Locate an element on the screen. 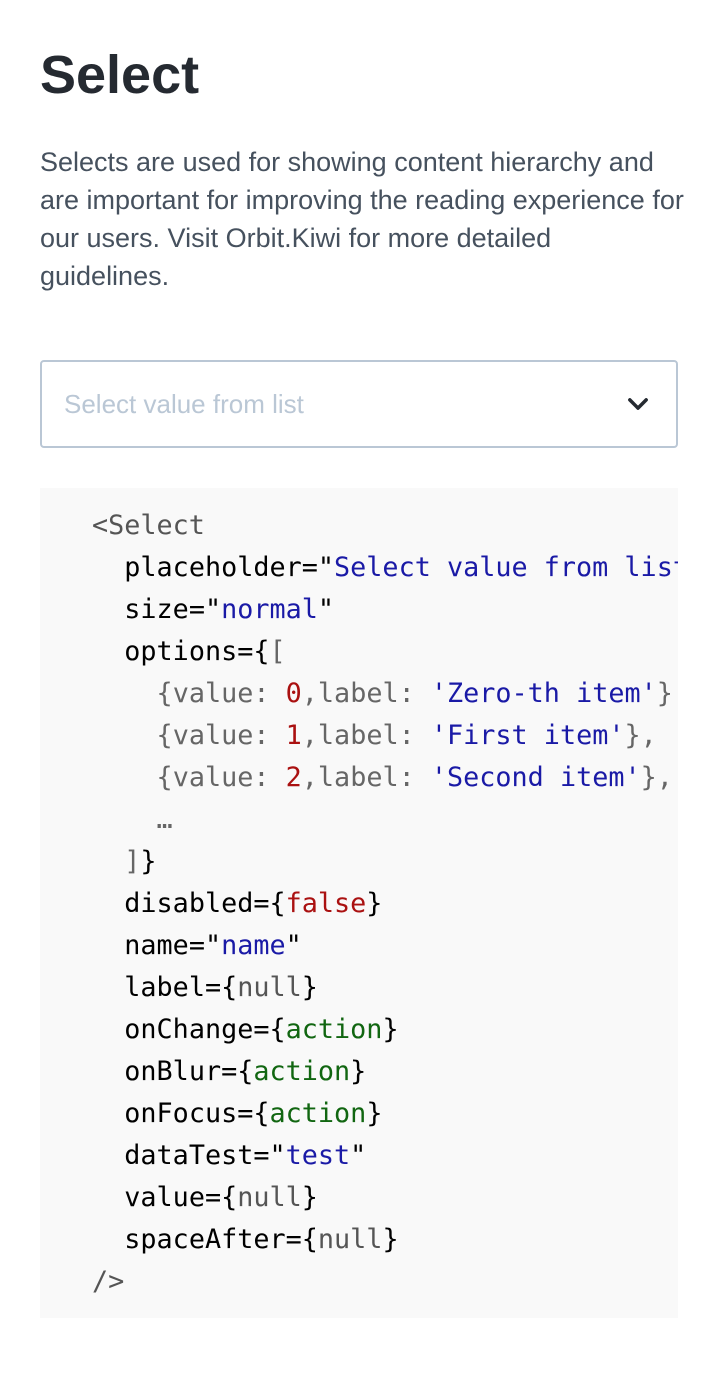 This screenshot has height=1386, width=718. code-line-name: name="name" is located at coordinates (213, 945).